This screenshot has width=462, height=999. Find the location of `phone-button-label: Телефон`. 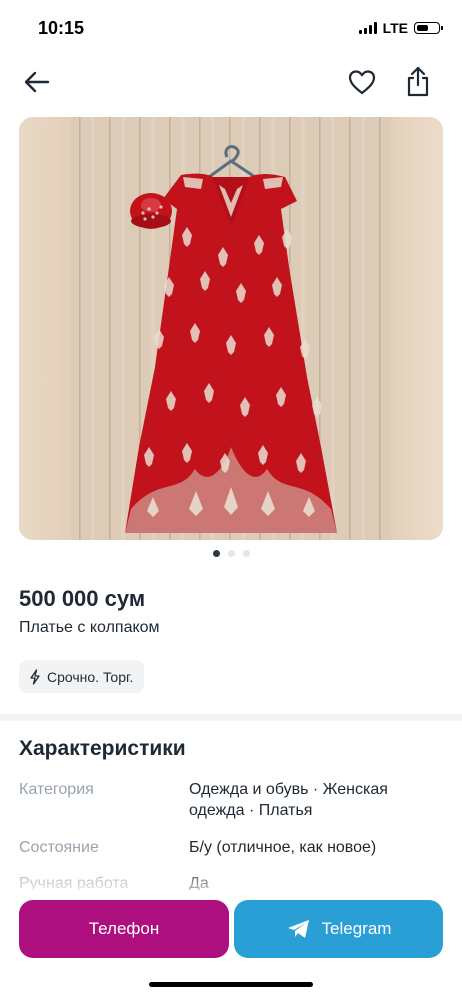

phone-button-label: Телефон is located at coordinates (124, 928).